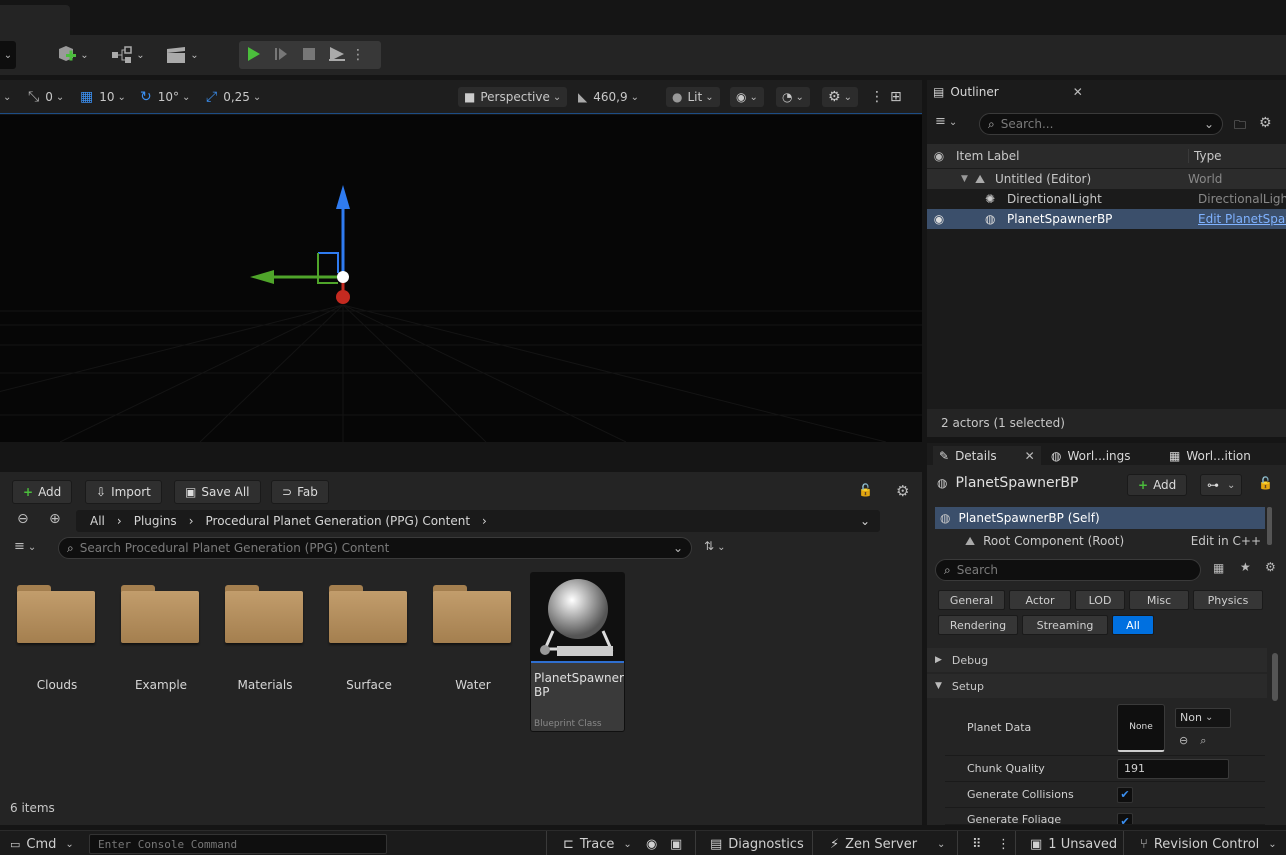 This screenshot has height=855, width=1286. Describe the element at coordinates (238, 844) in the screenshot. I see `console-input: Enter Console Command` at that location.